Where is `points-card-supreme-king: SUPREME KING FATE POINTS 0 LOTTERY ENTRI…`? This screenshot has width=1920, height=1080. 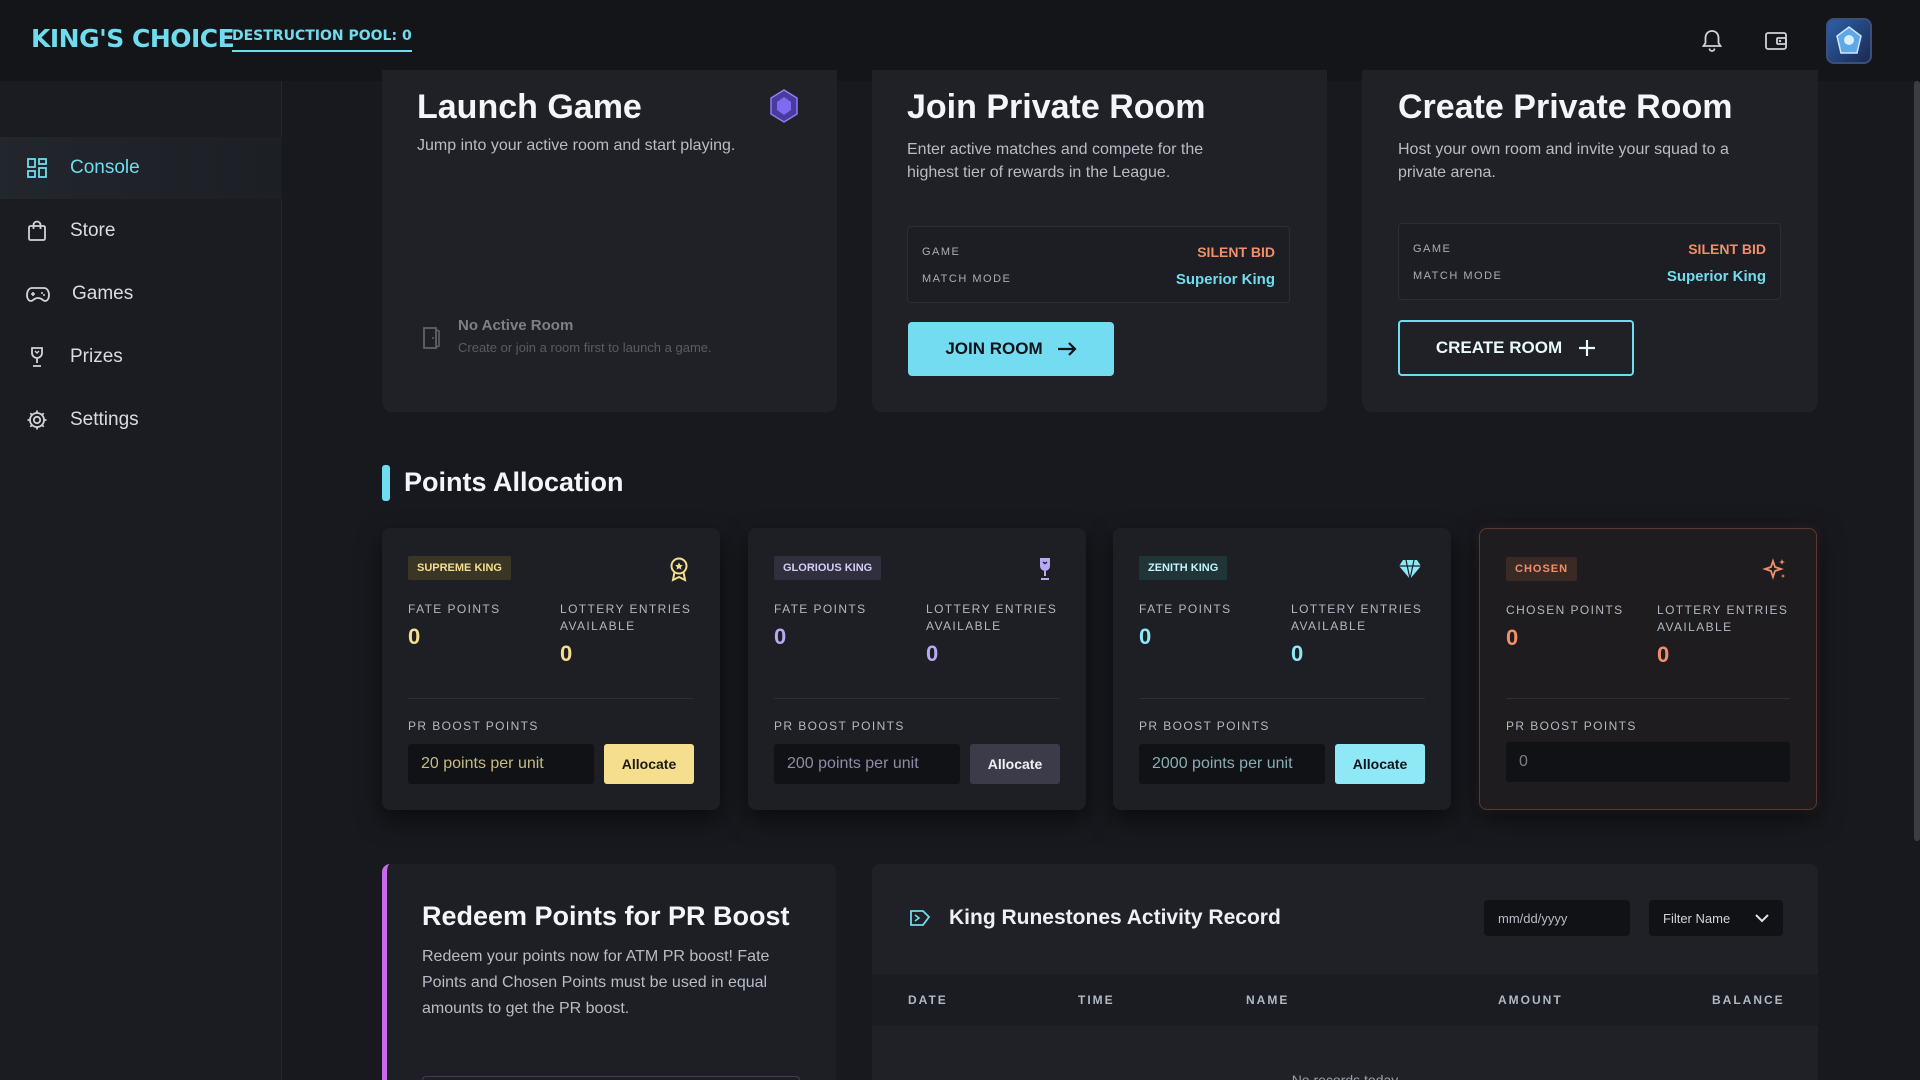
points-card-supreme-king: SUPREME KING FATE POINTS 0 LOTTERY ENTRI… is located at coordinates (551, 669).